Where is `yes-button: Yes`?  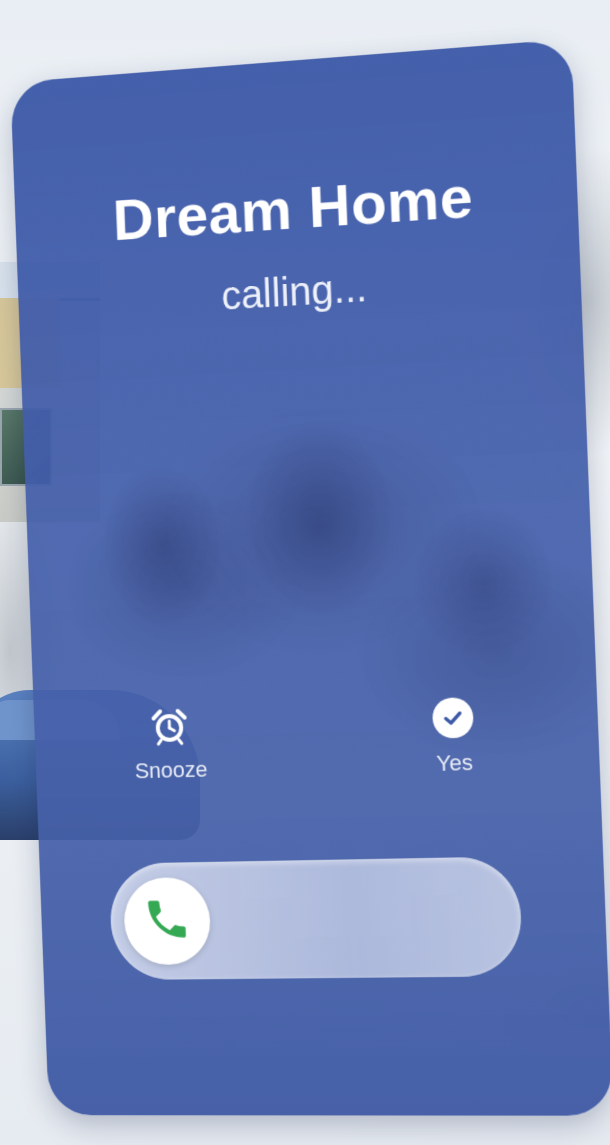
yes-button: Yes is located at coordinates (453, 735).